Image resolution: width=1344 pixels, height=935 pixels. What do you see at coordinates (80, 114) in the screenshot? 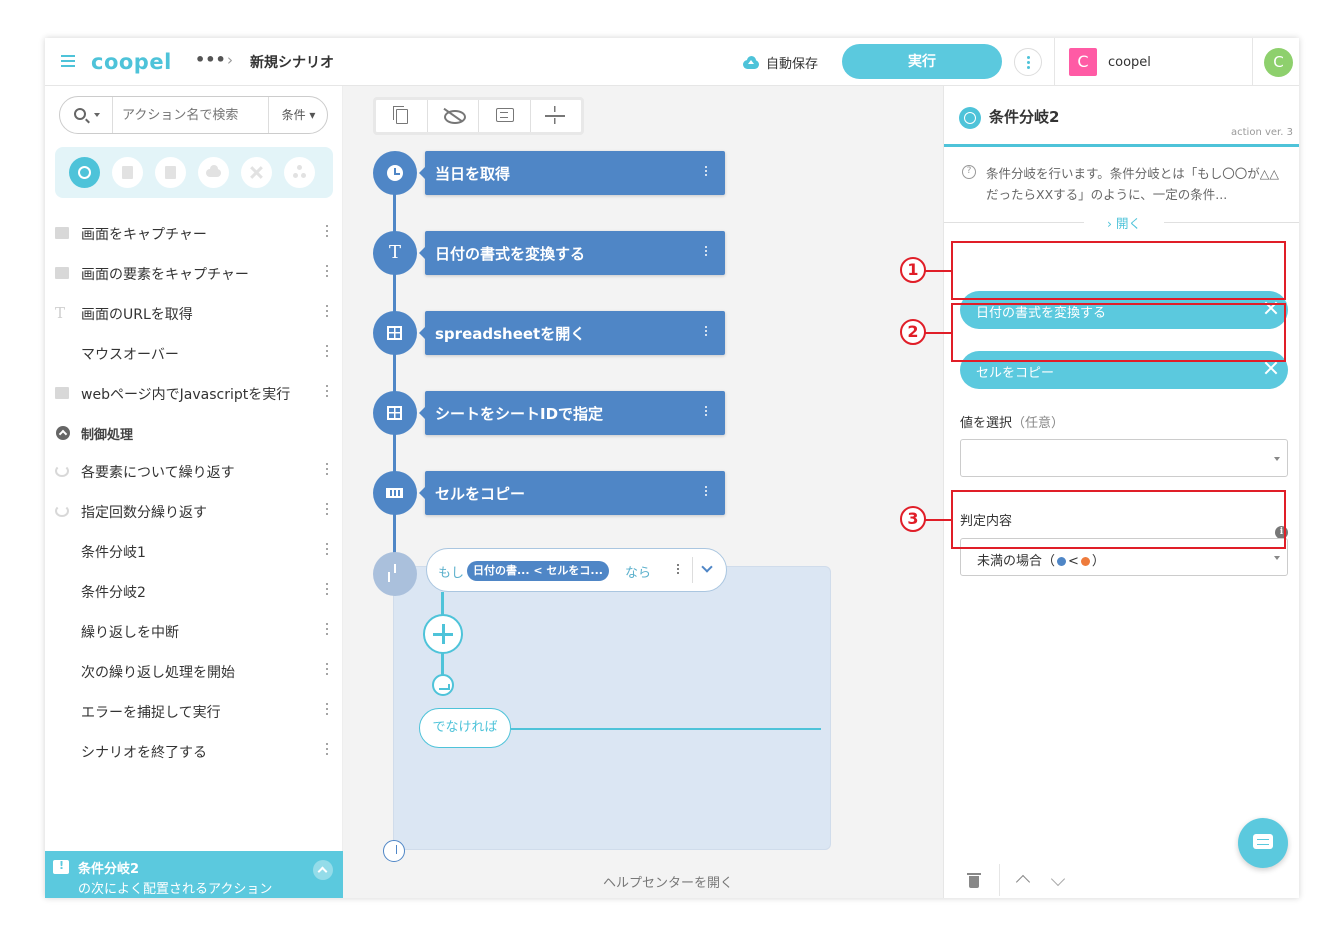
I see `search-icon` at bounding box center [80, 114].